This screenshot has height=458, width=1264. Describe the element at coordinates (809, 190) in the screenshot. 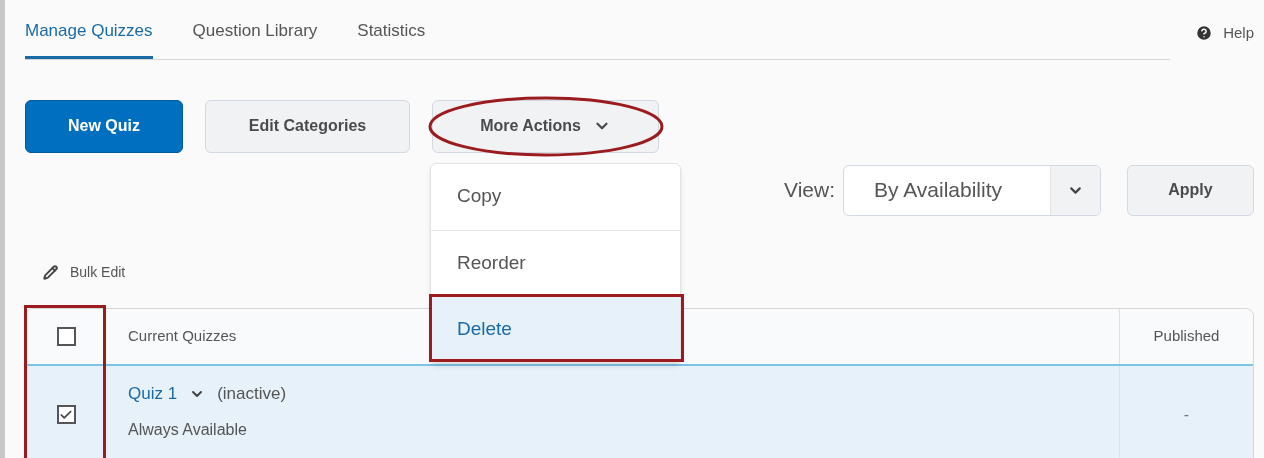

I see `view-label: View:` at that location.